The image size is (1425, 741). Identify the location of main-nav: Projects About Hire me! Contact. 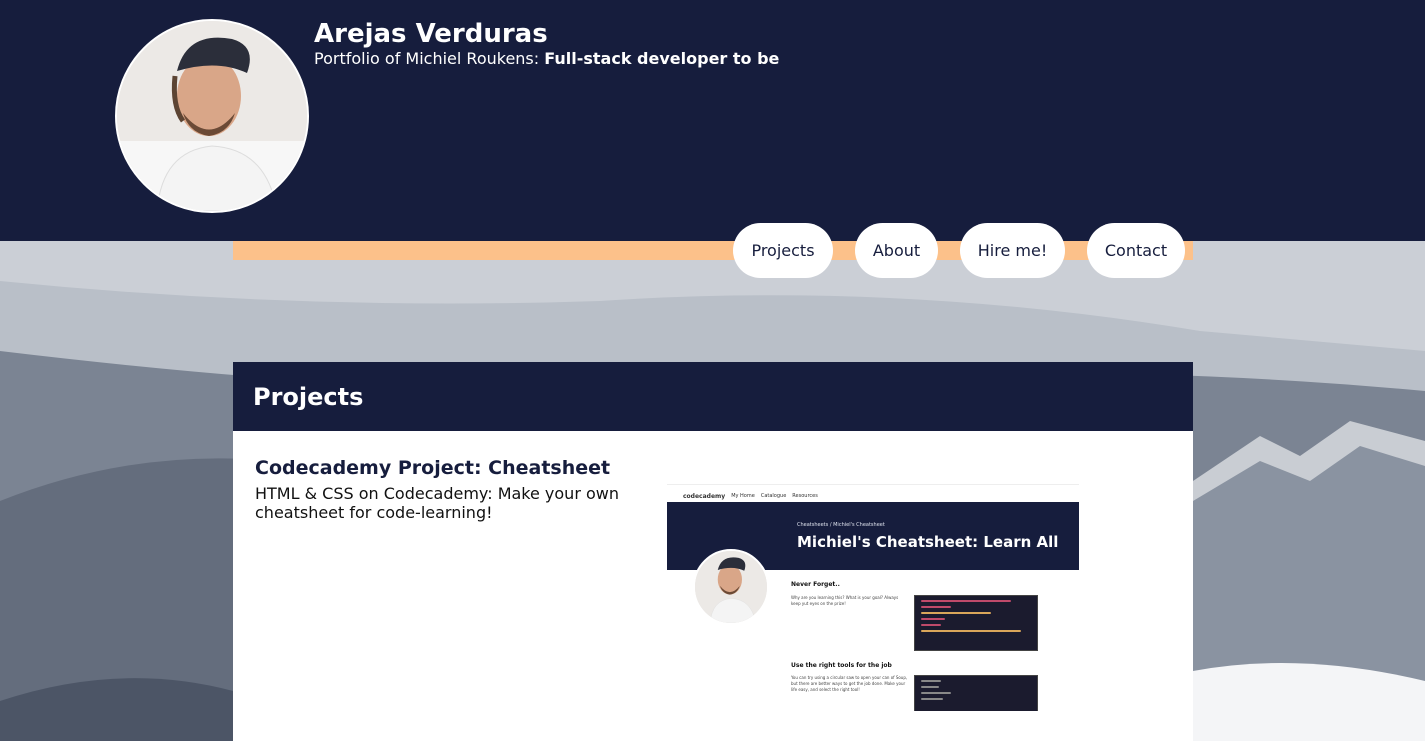
(712, 251).